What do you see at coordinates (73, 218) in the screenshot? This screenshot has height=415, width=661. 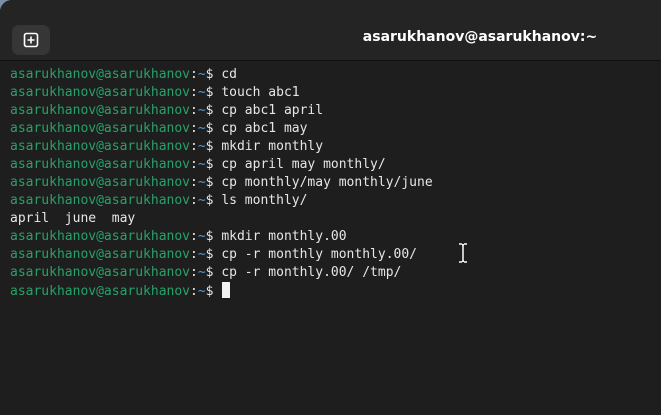 I see `output-text: april june may` at bounding box center [73, 218].